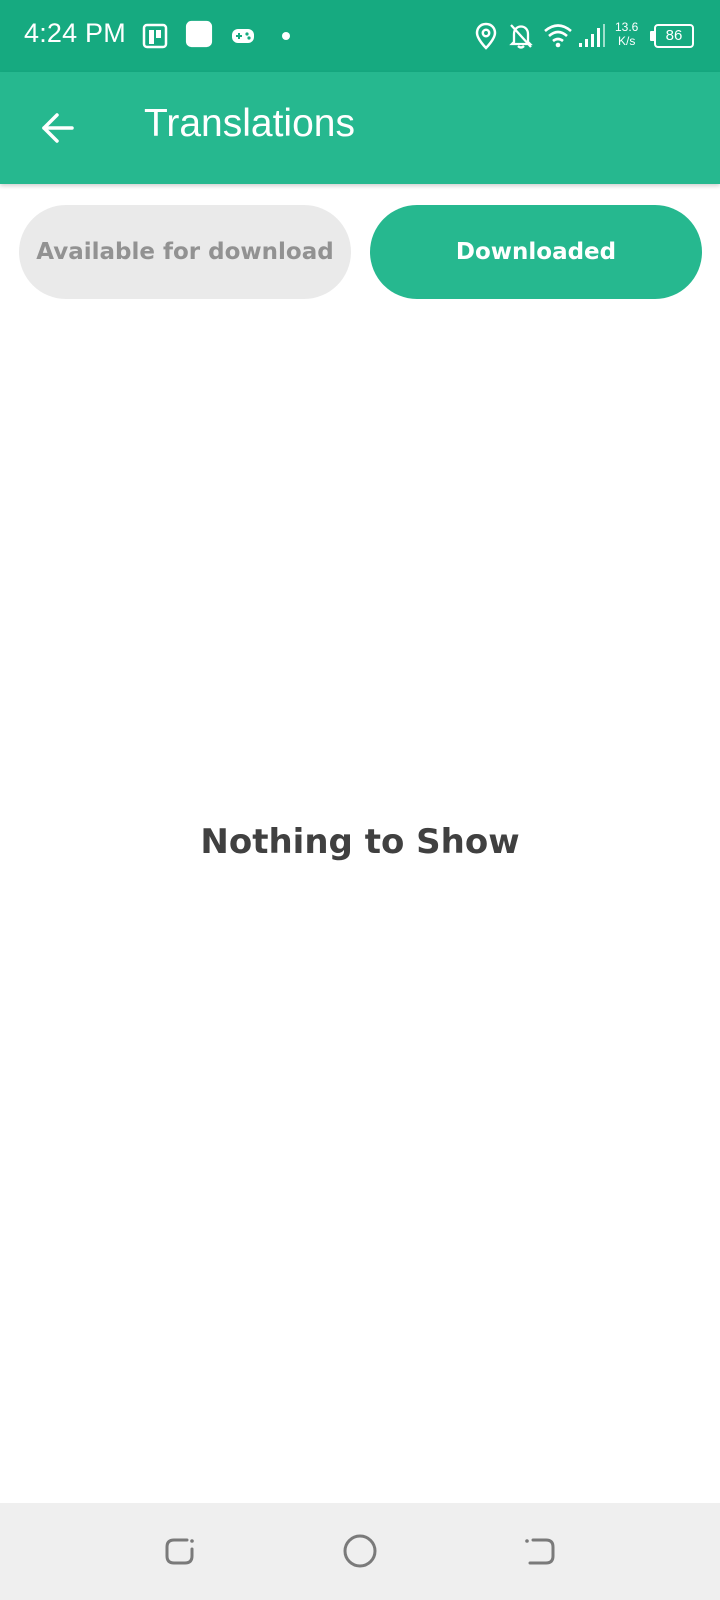 The width and height of the screenshot is (720, 1600). I want to click on system-nav-bar, so click(360, 1551).